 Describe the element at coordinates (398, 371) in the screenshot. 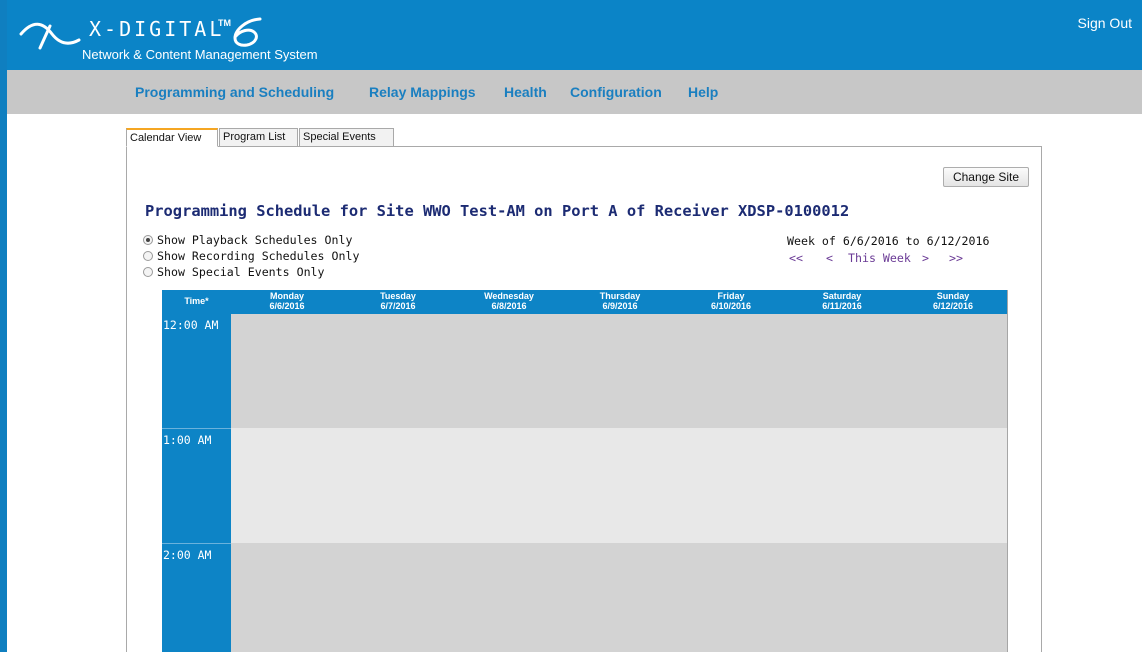

I see `slot-tuesday-12am` at that location.